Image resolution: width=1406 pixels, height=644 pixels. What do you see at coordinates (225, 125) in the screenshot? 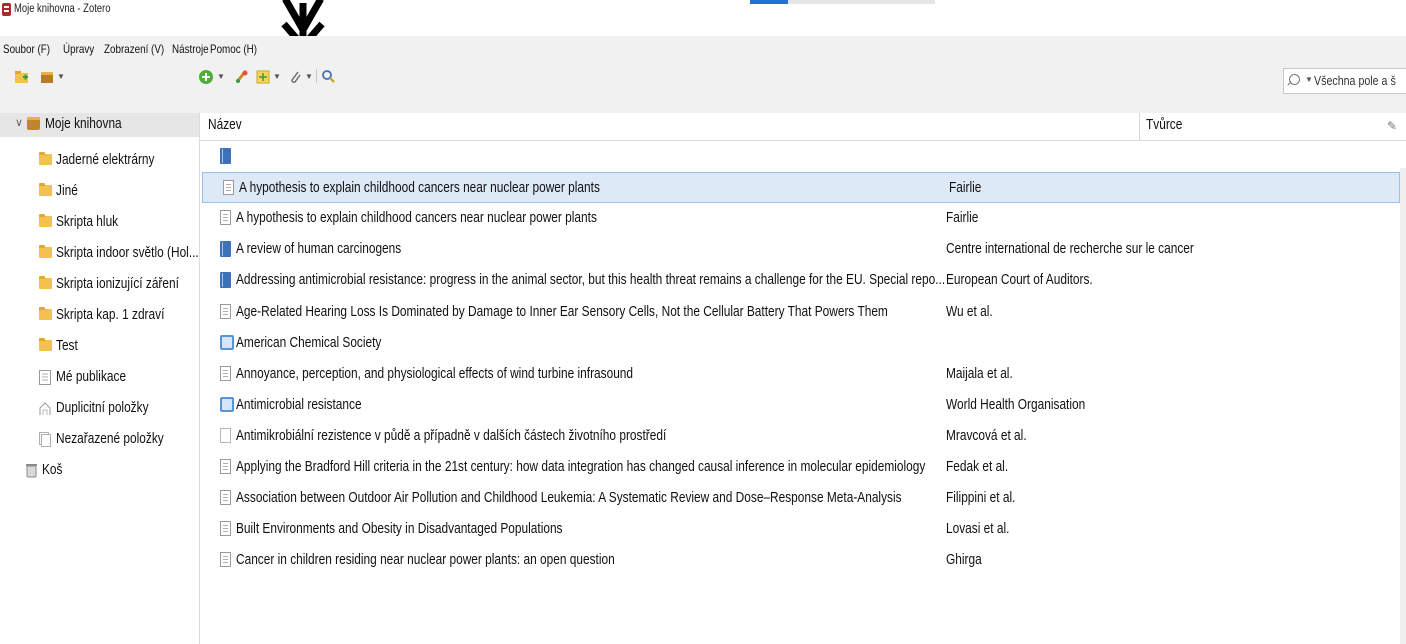
I see `column-header-title: Název` at bounding box center [225, 125].